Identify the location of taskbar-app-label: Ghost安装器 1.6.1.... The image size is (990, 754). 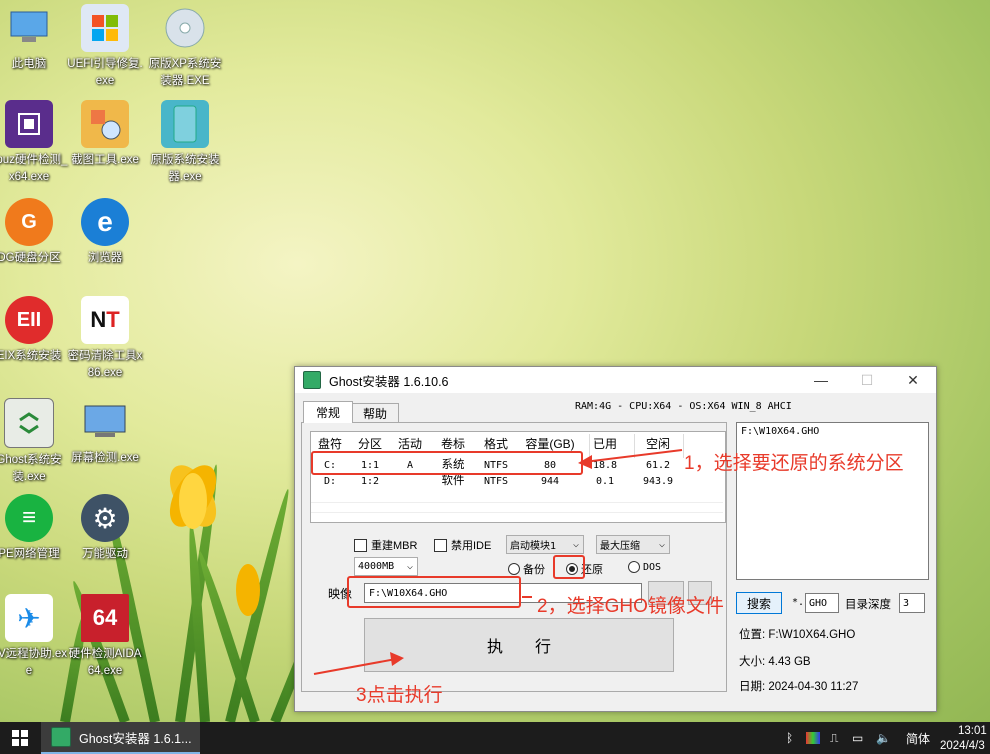
(135, 738).